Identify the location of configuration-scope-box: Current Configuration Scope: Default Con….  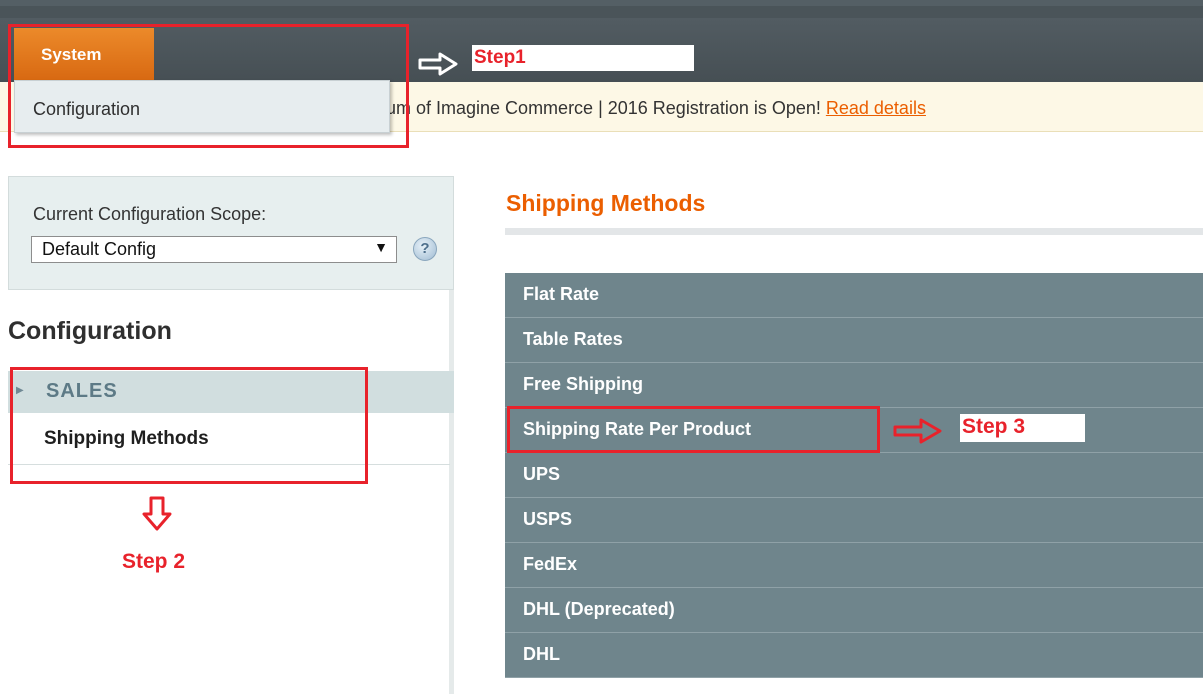
(231, 233).